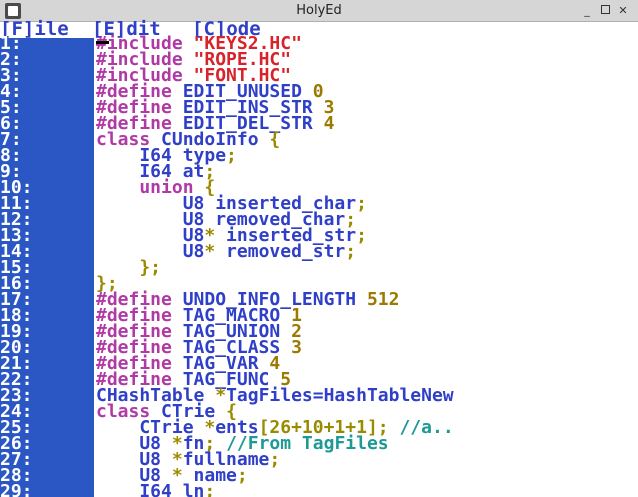  Describe the element at coordinates (102, 42) in the screenshot. I see `text-cursor` at that location.